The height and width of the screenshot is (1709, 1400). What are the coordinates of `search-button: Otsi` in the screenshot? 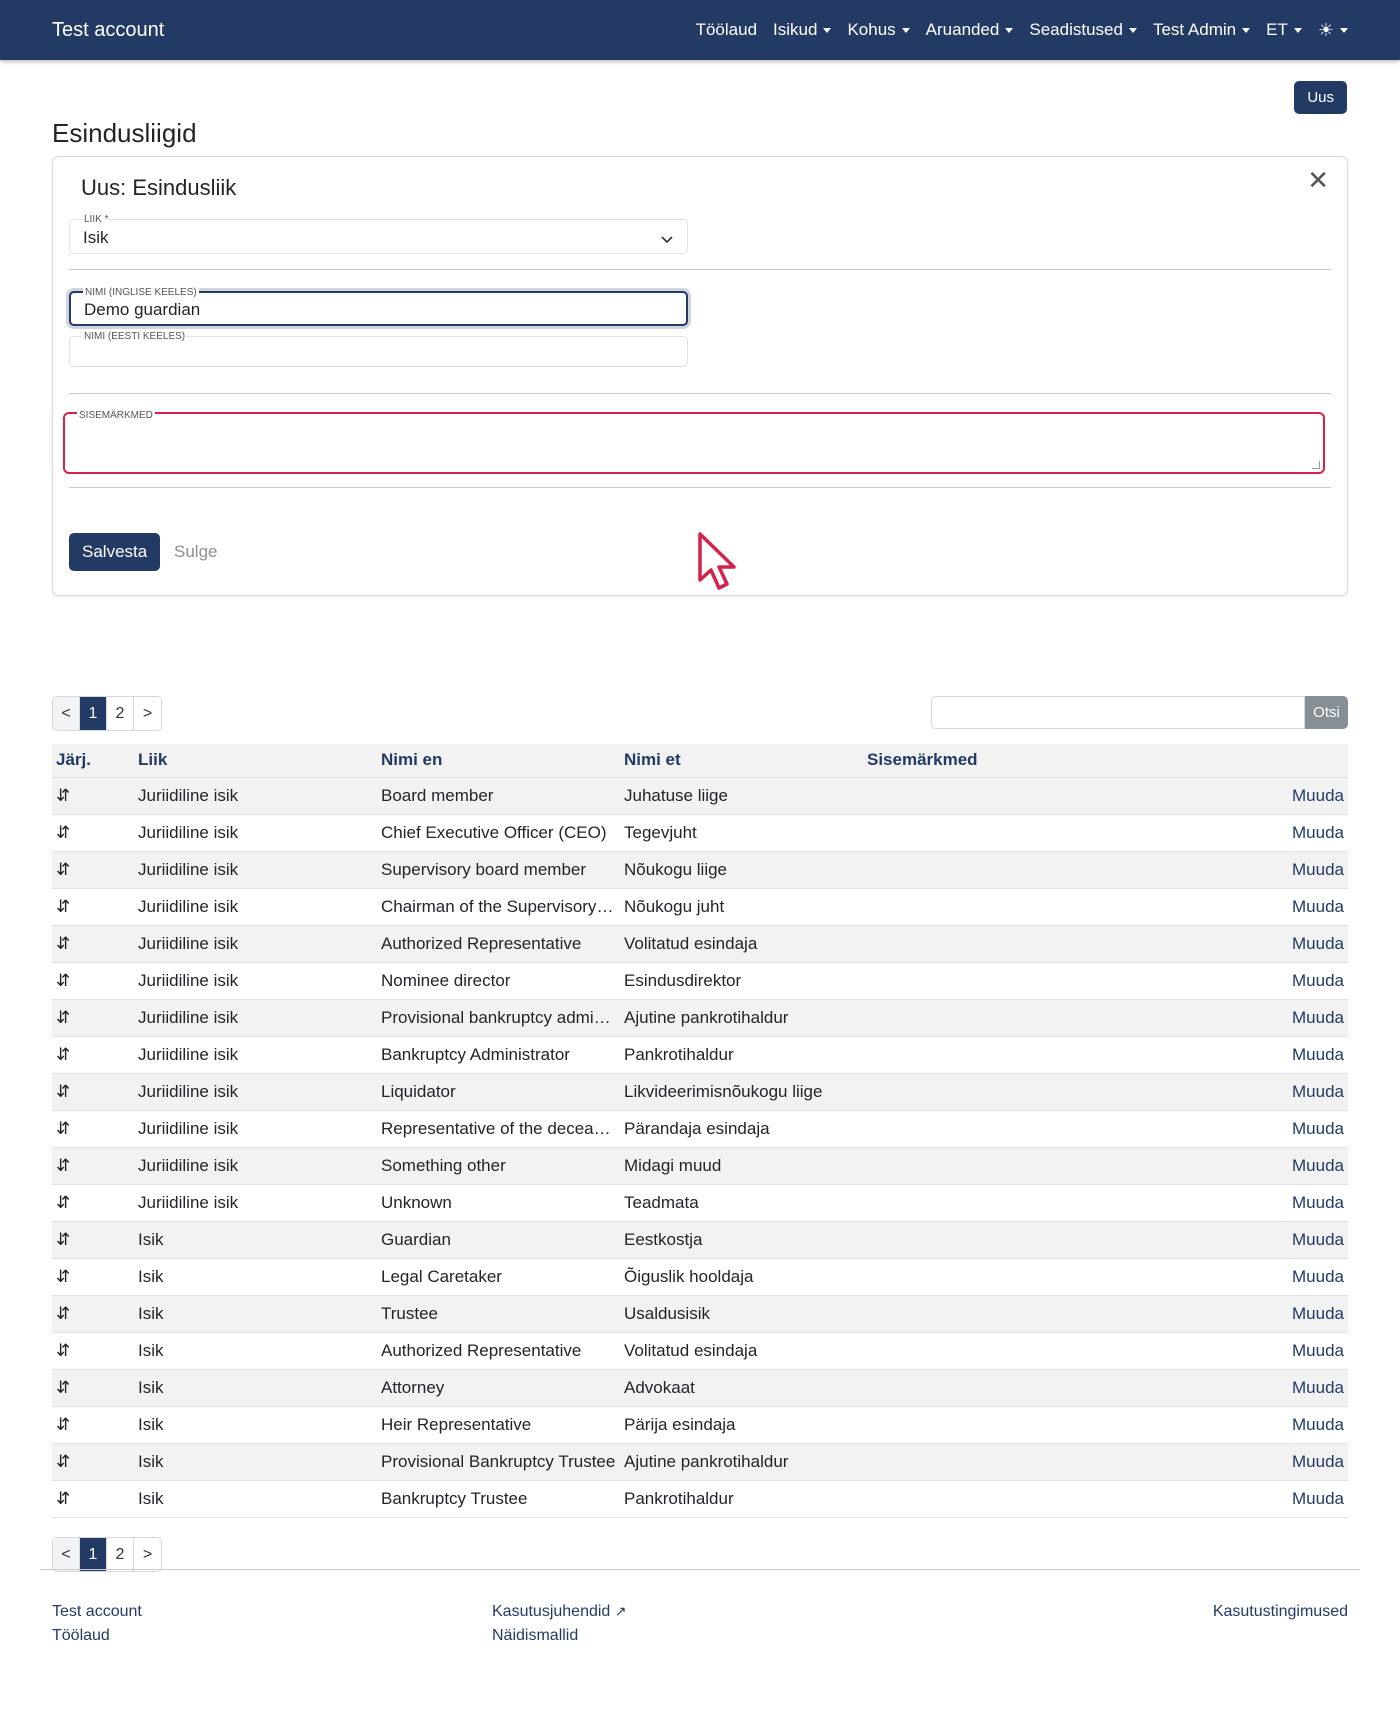 It's located at (1326, 712).